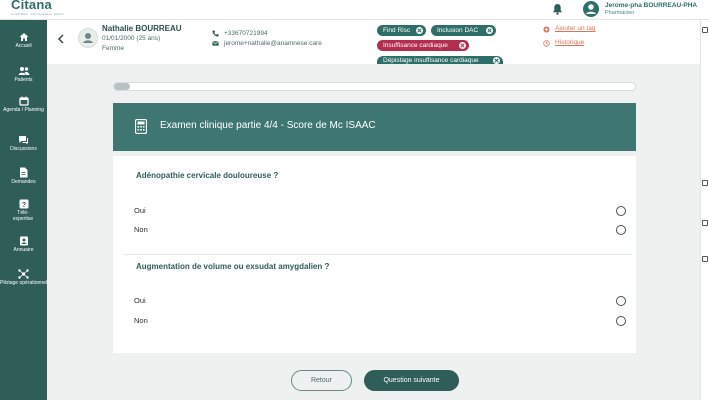 This screenshot has height=400, width=709. I want to click on radio-q2-non, so click(621, 321).